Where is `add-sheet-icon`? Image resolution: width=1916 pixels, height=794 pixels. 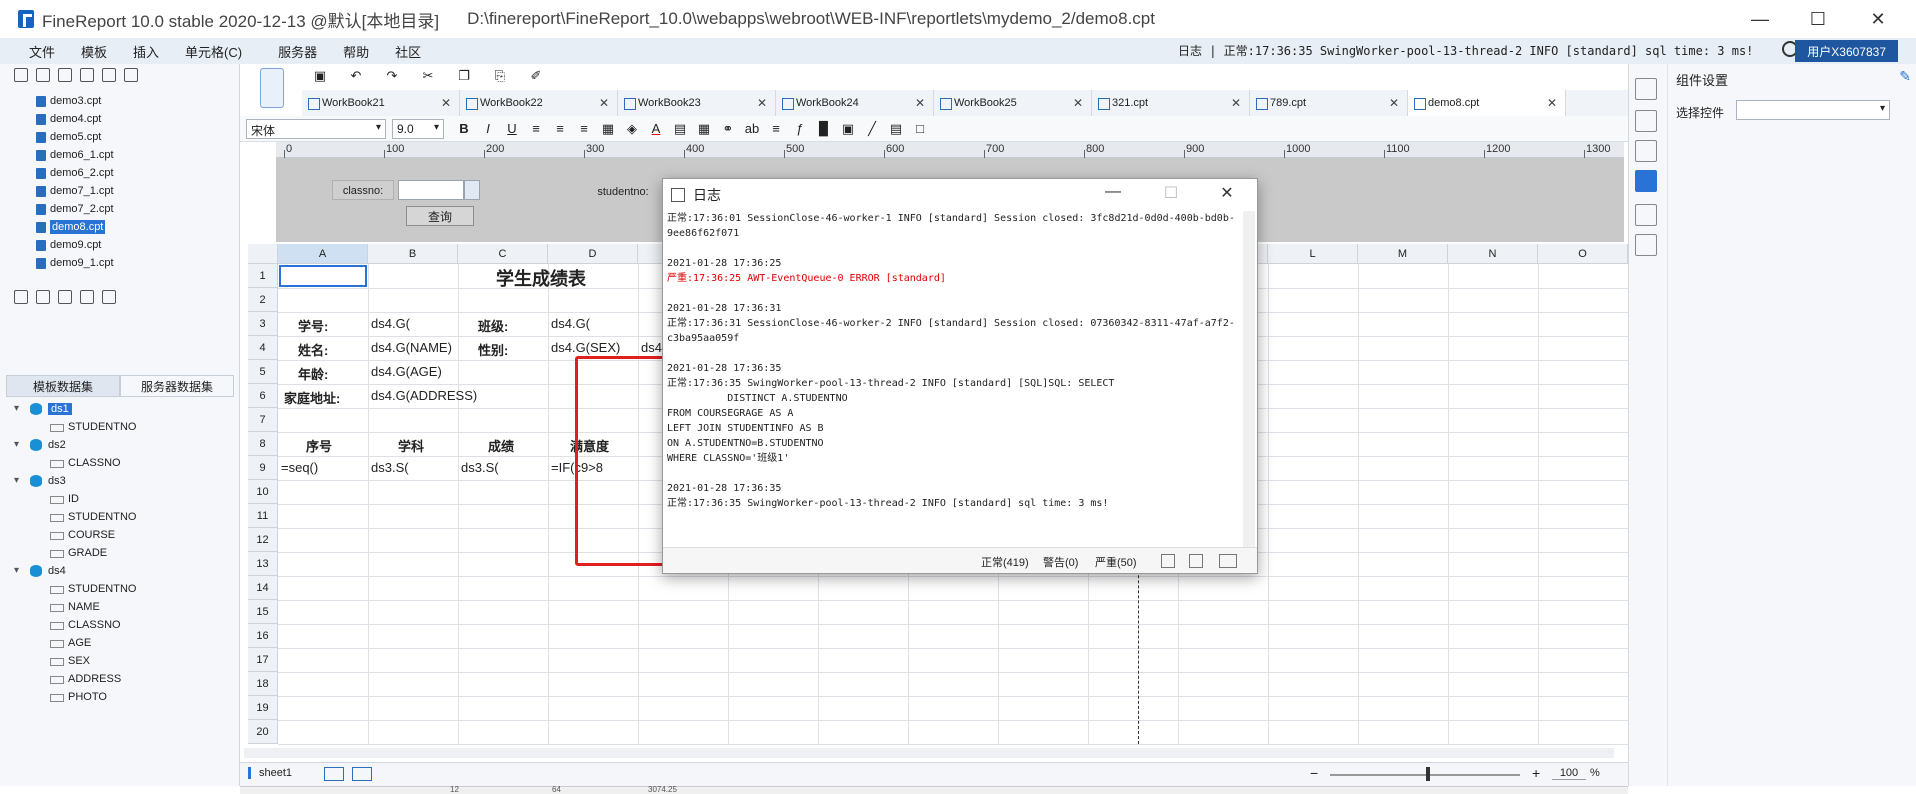 add-sheet-icon is located at coordinates (334, 774).